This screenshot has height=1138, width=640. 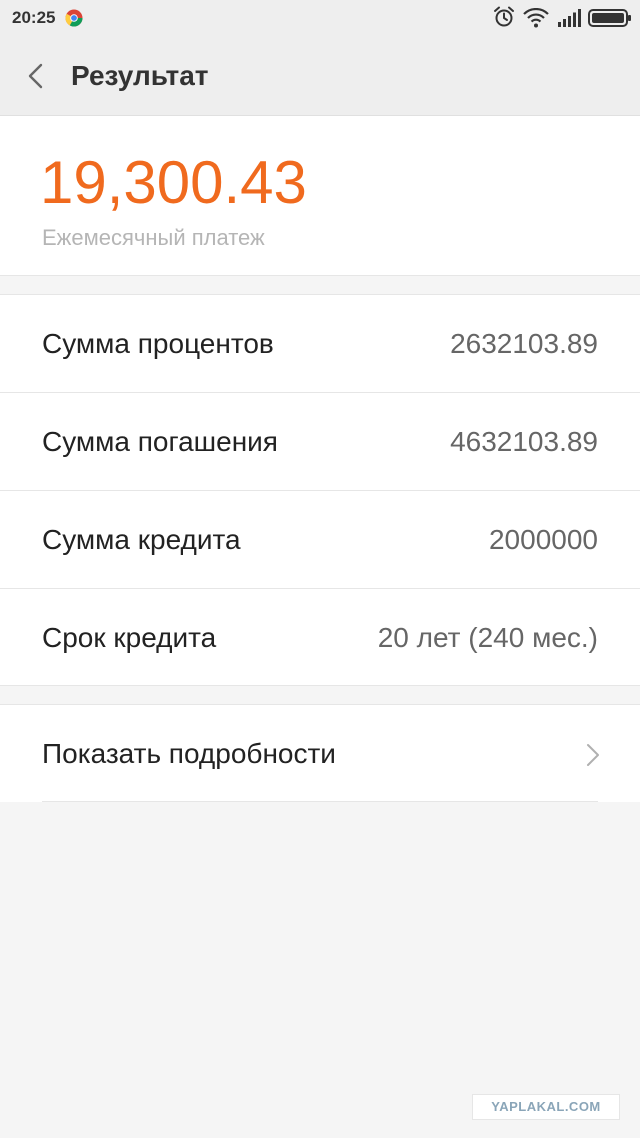 I want to click on alarm-icon, so click(x=504, y=16).